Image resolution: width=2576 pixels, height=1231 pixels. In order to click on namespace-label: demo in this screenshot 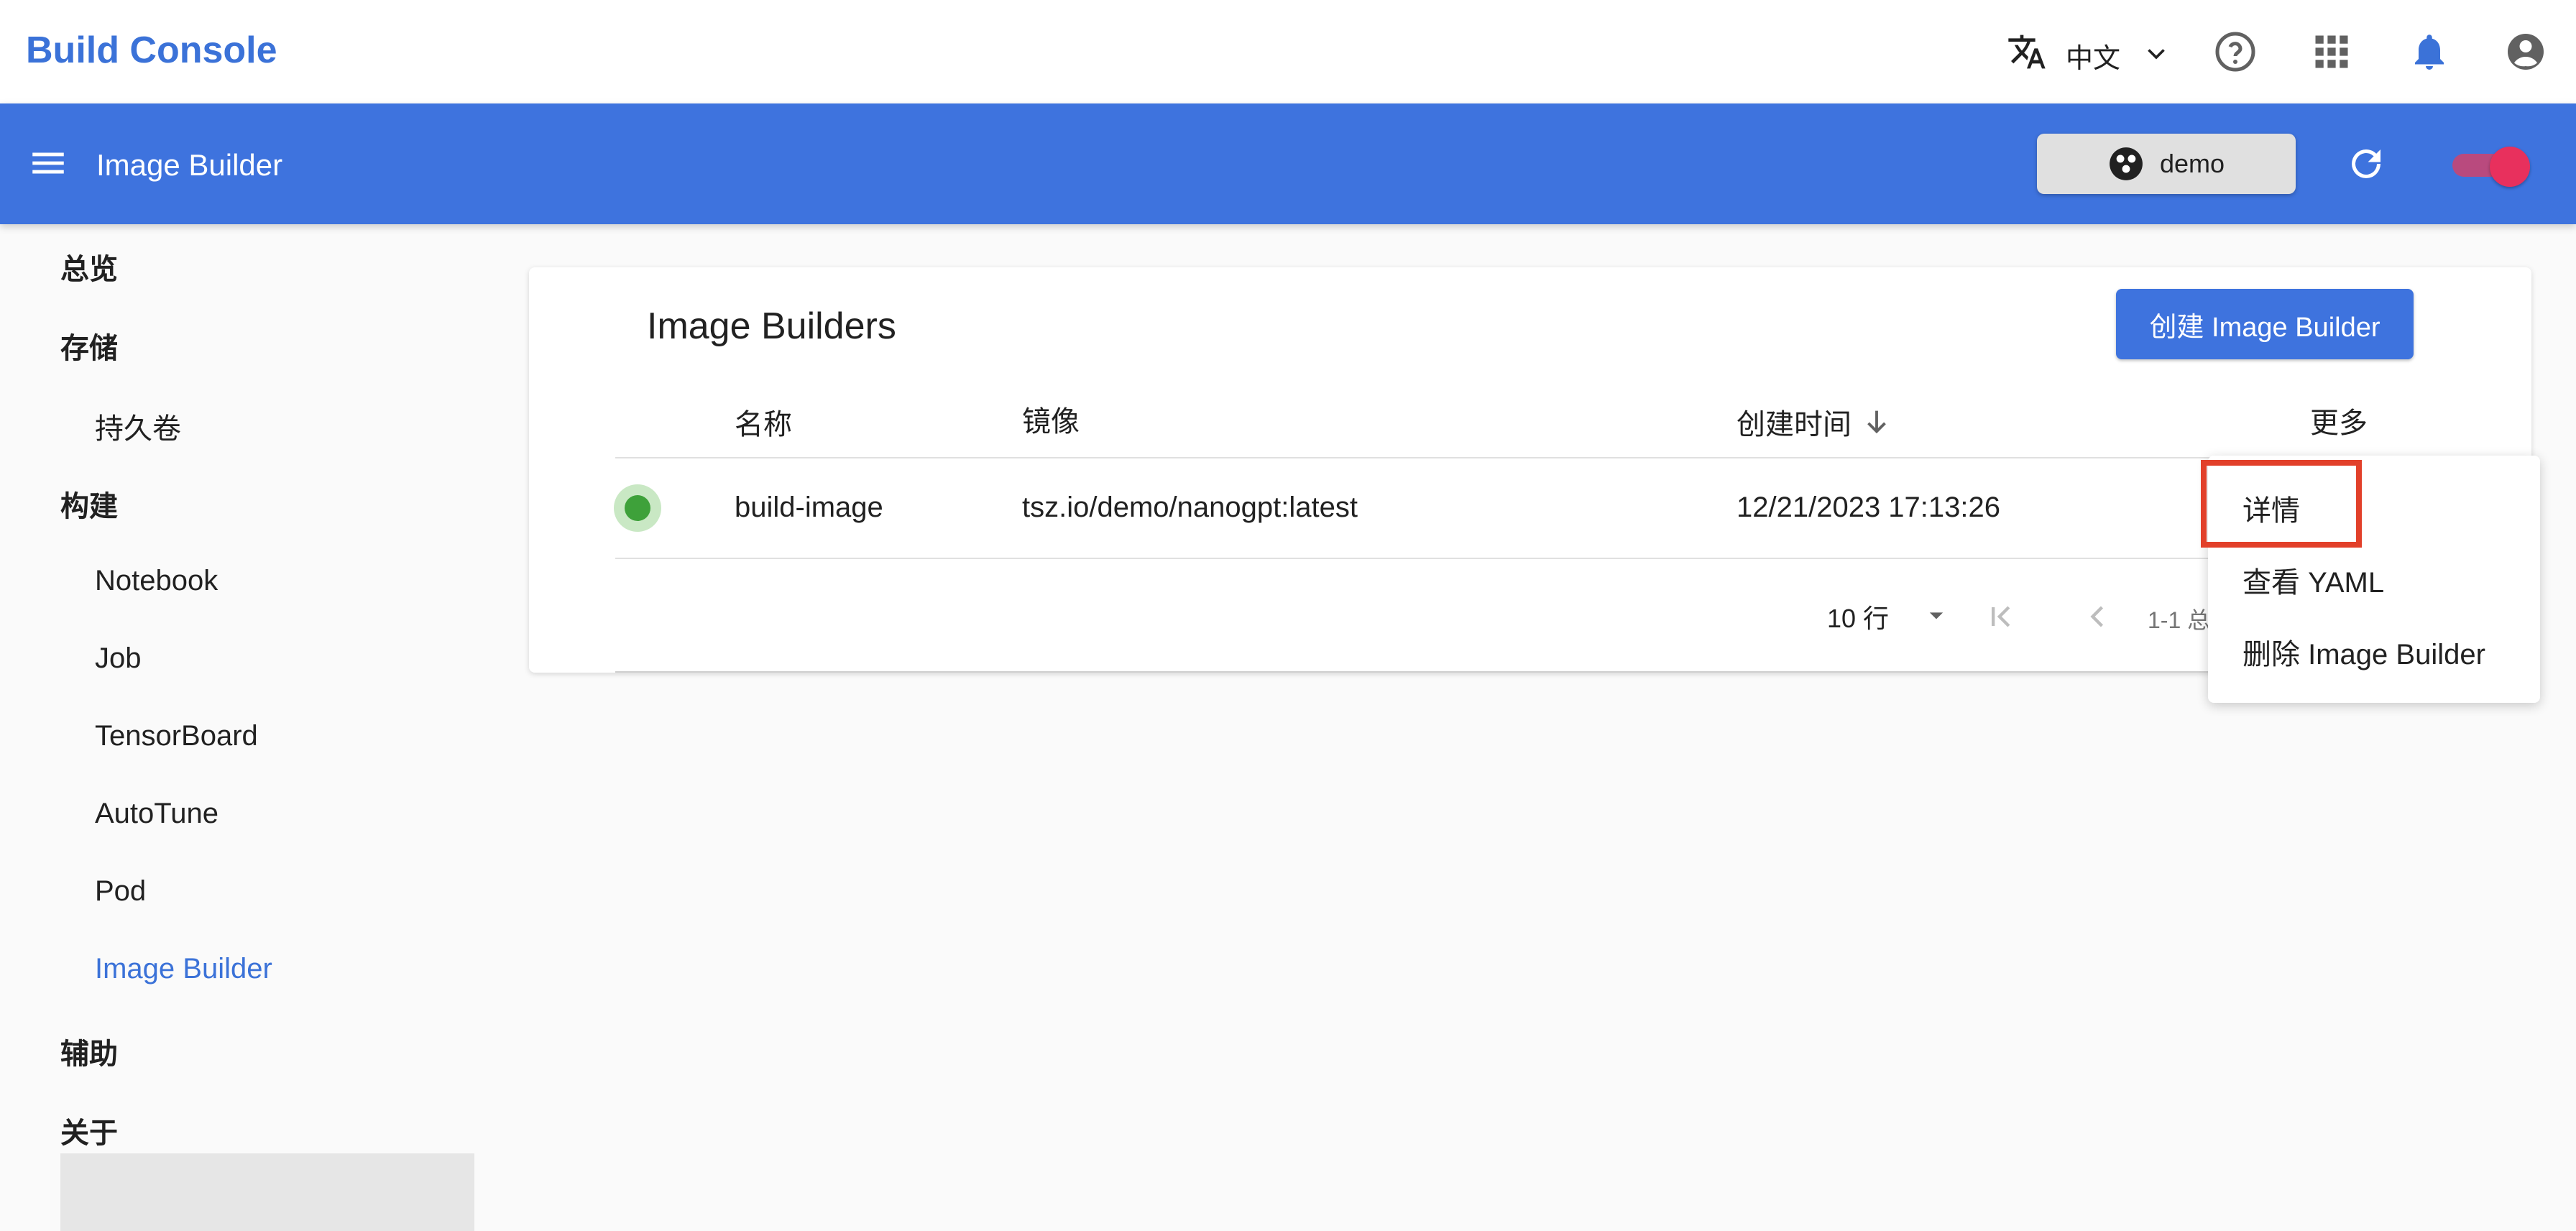, I will do `click(2192, 163)`.